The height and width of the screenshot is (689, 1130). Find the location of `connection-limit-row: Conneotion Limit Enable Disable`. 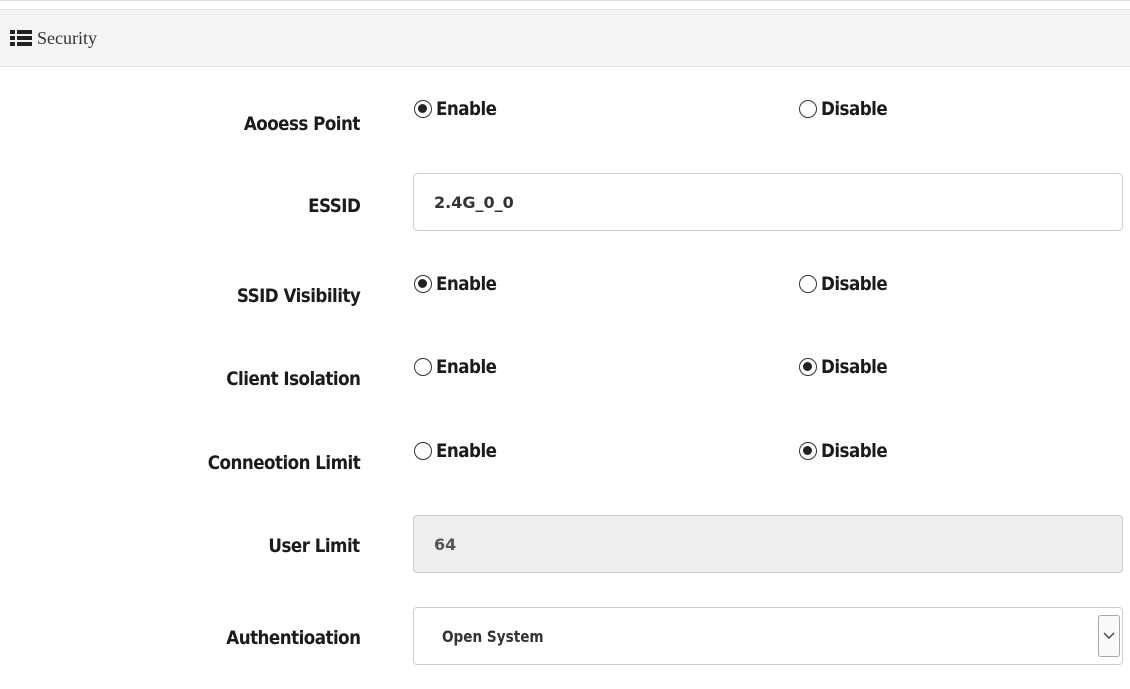

connection-limit-row: Conneotion Limit Enable Disable is located at coordinates (565, 460).